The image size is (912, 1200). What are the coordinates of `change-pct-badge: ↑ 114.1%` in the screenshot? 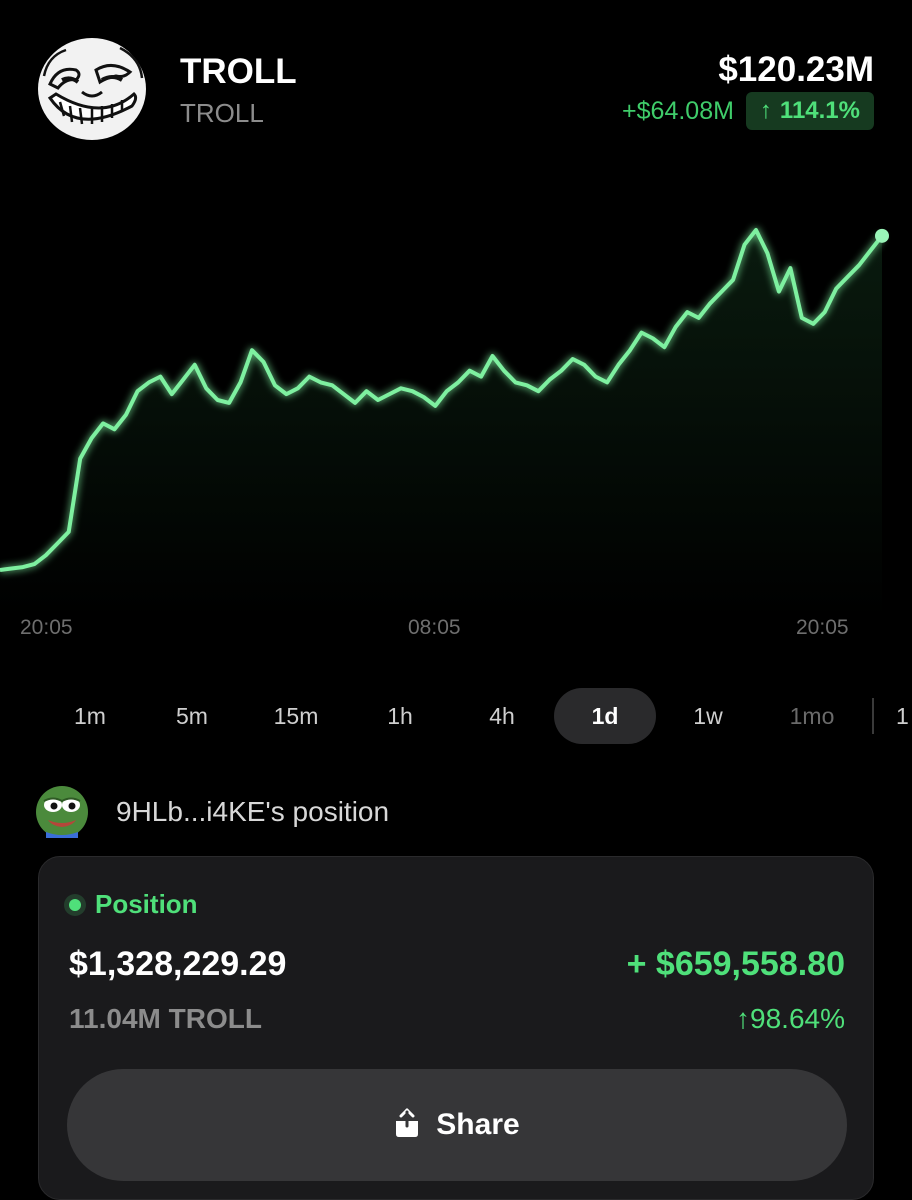 It's located at (809, 111).